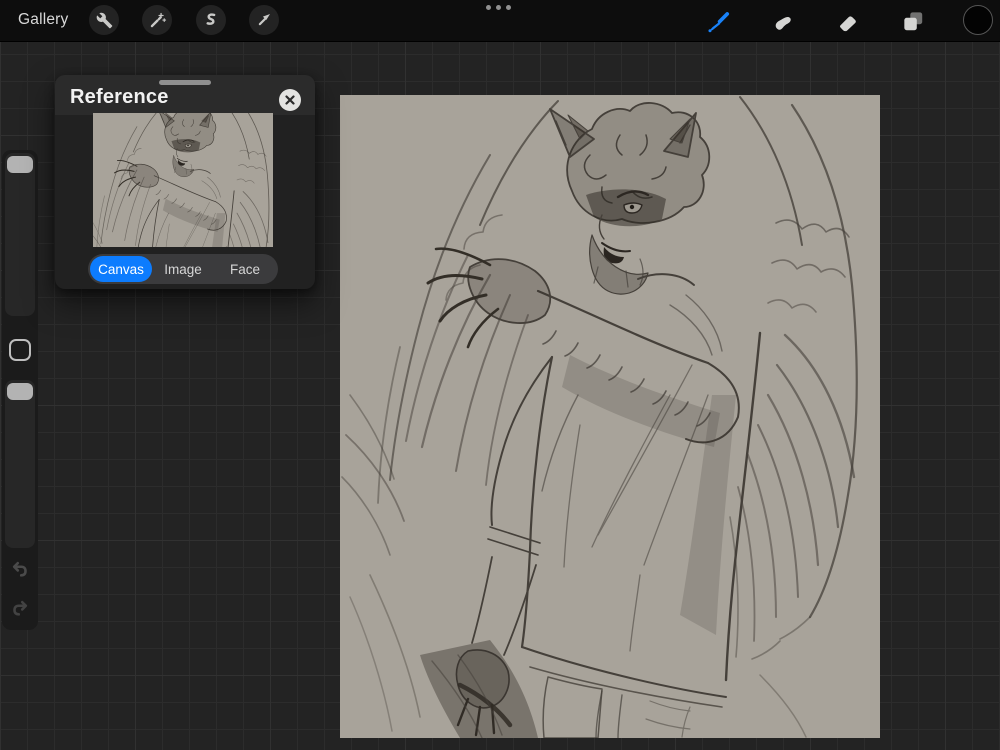 The width and height of the screenshot is (1000, 750). Describe the element at coordinates (119, 97) in the screenshot. I see `reference-panel-title: Reference` at that location.